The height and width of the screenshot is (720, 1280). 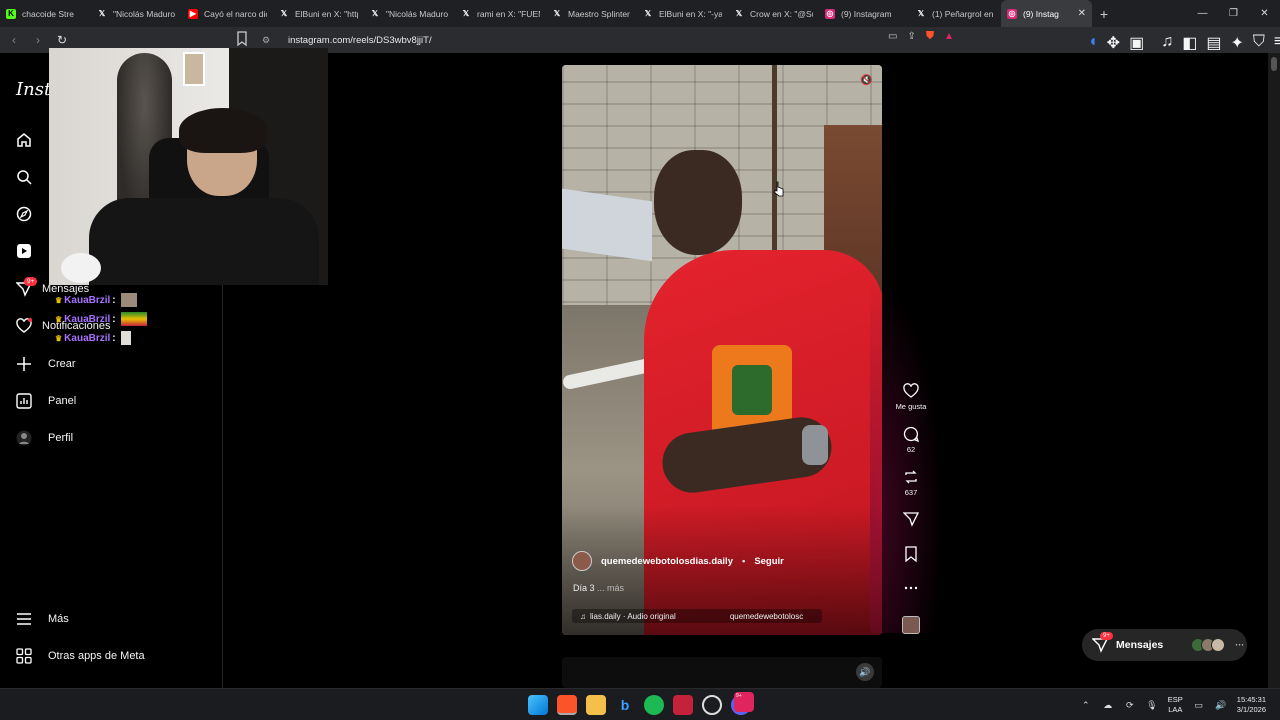 What do you see at coordinates (596, 705) in the screenshot?
I see `file-explorer-icon` at bounding box center [596, 705].